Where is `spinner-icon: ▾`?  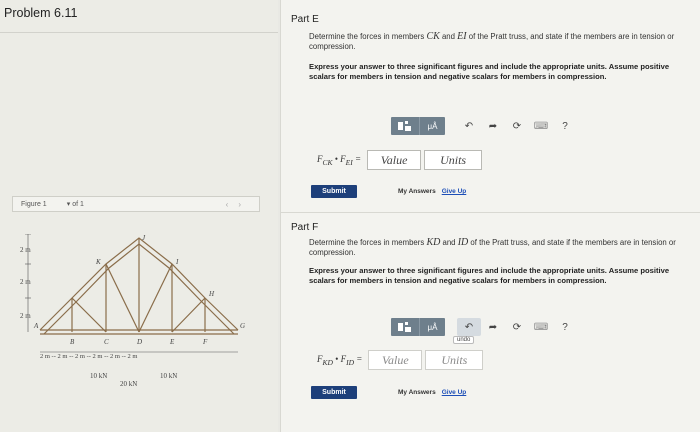 spinner-icon: ▾ is located at coordinates (68, 204).